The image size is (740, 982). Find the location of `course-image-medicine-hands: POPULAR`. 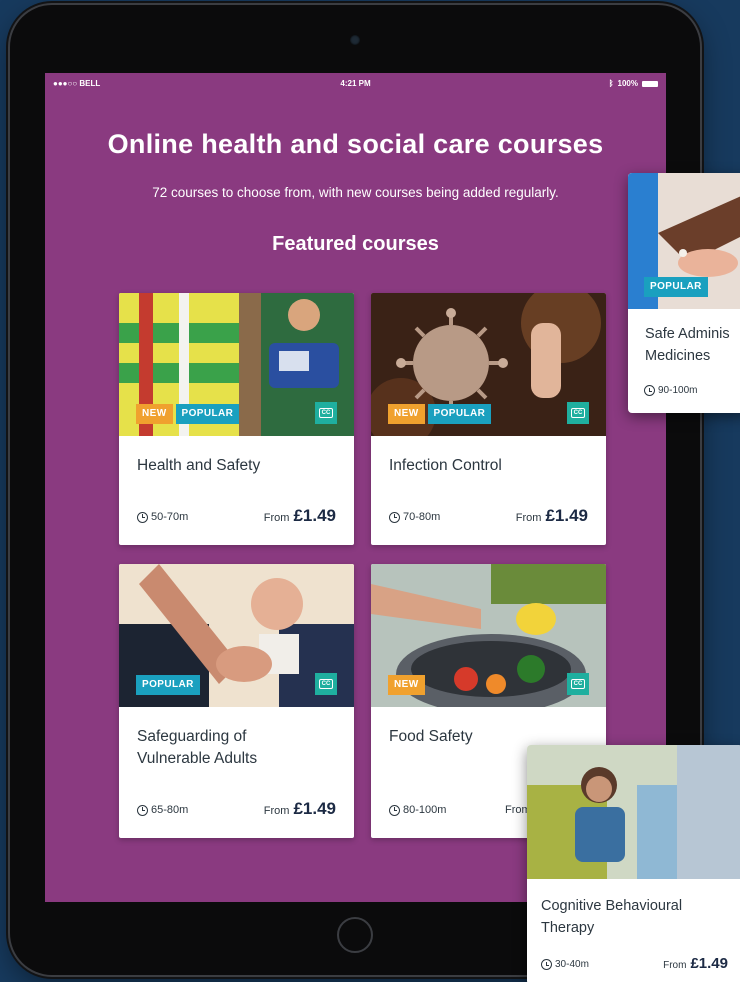

course-image-medicine-hands: POPULAR is located at coordinates (684, 241).